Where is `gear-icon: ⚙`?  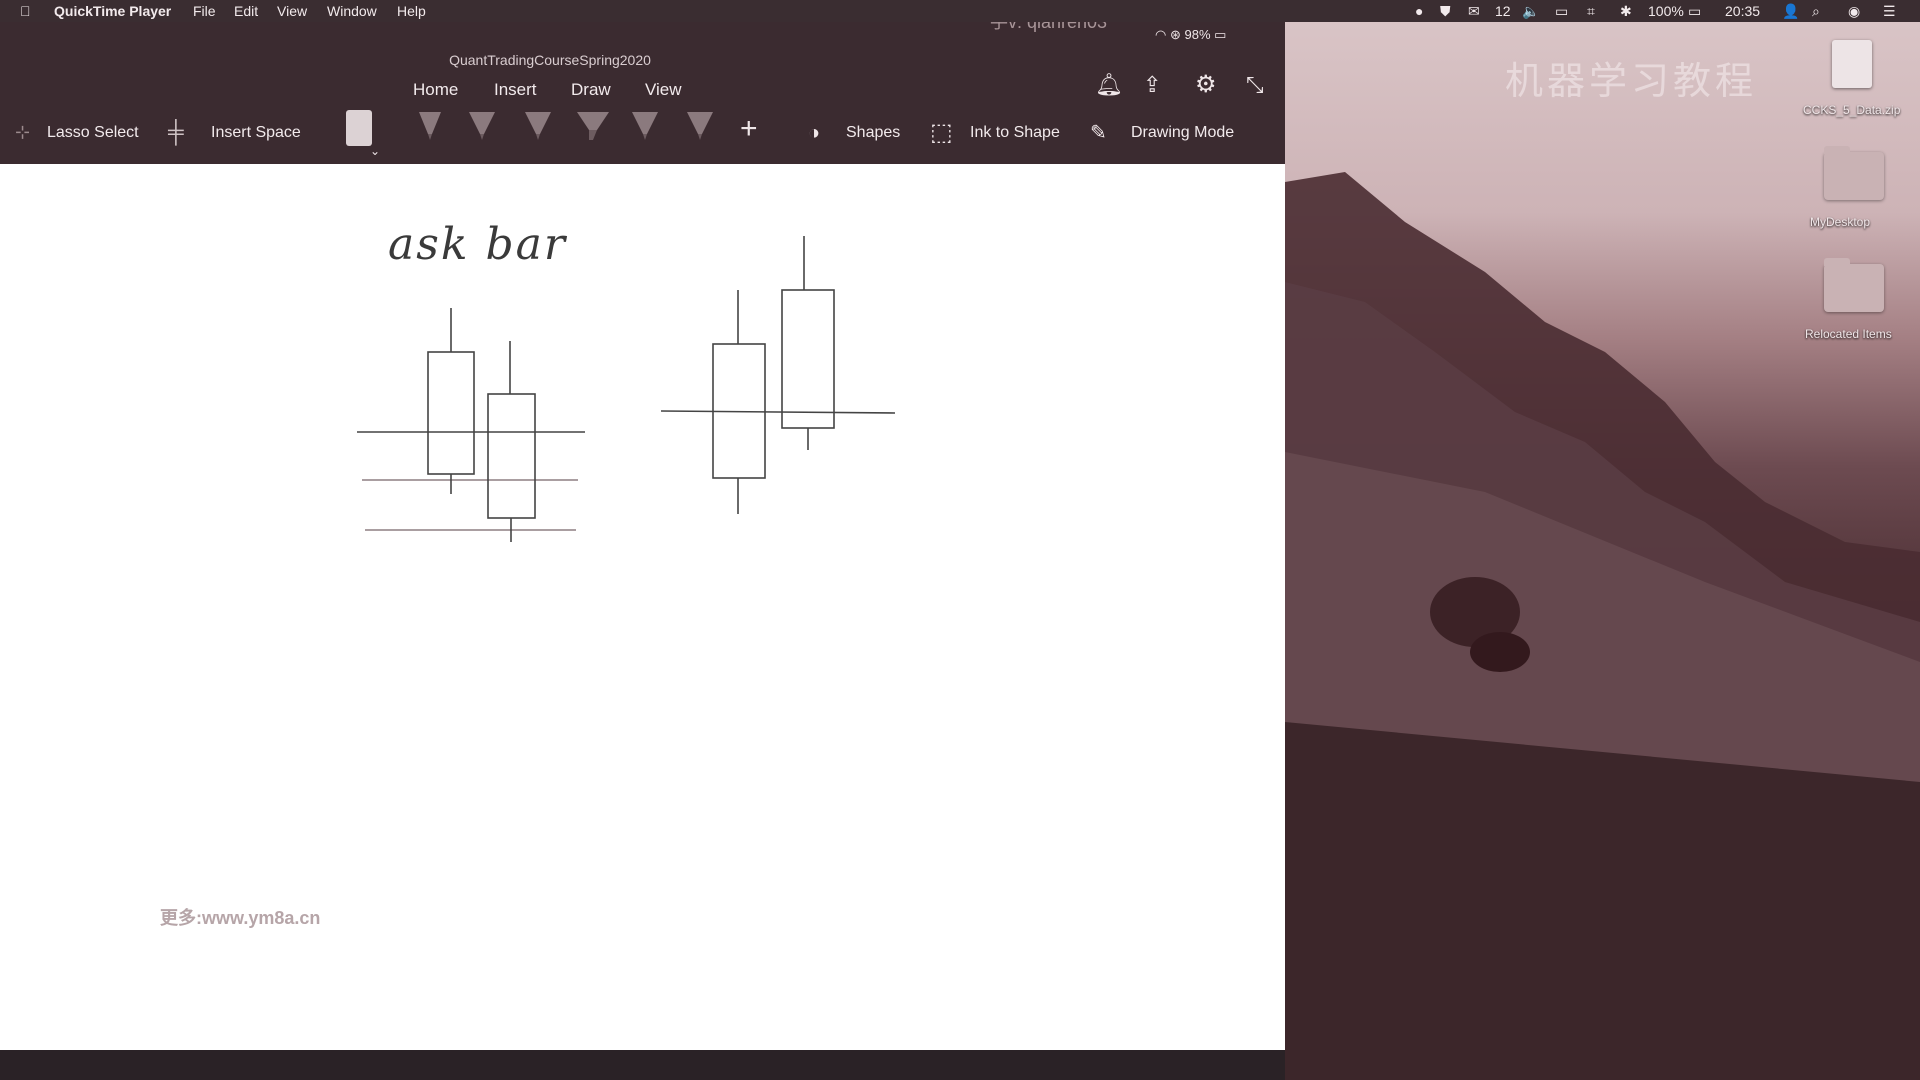
gear-icon: ⚙ is located at coordinates (1206, 84).